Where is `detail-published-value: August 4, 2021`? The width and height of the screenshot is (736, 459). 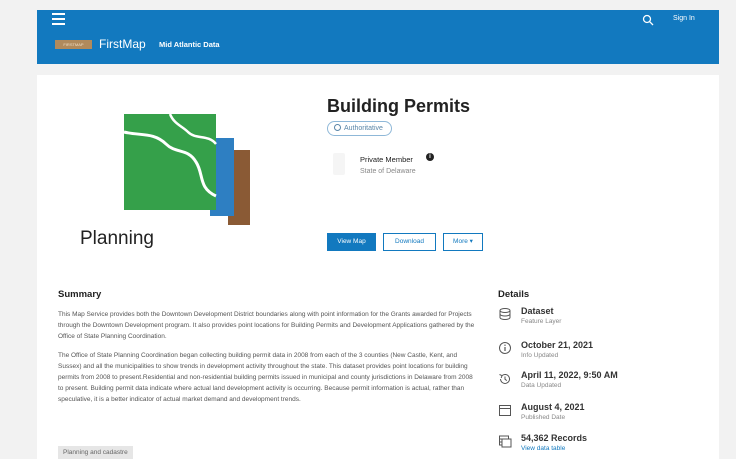 detail-published-value: August 4, 2021 is located at coordinates (553, 407).